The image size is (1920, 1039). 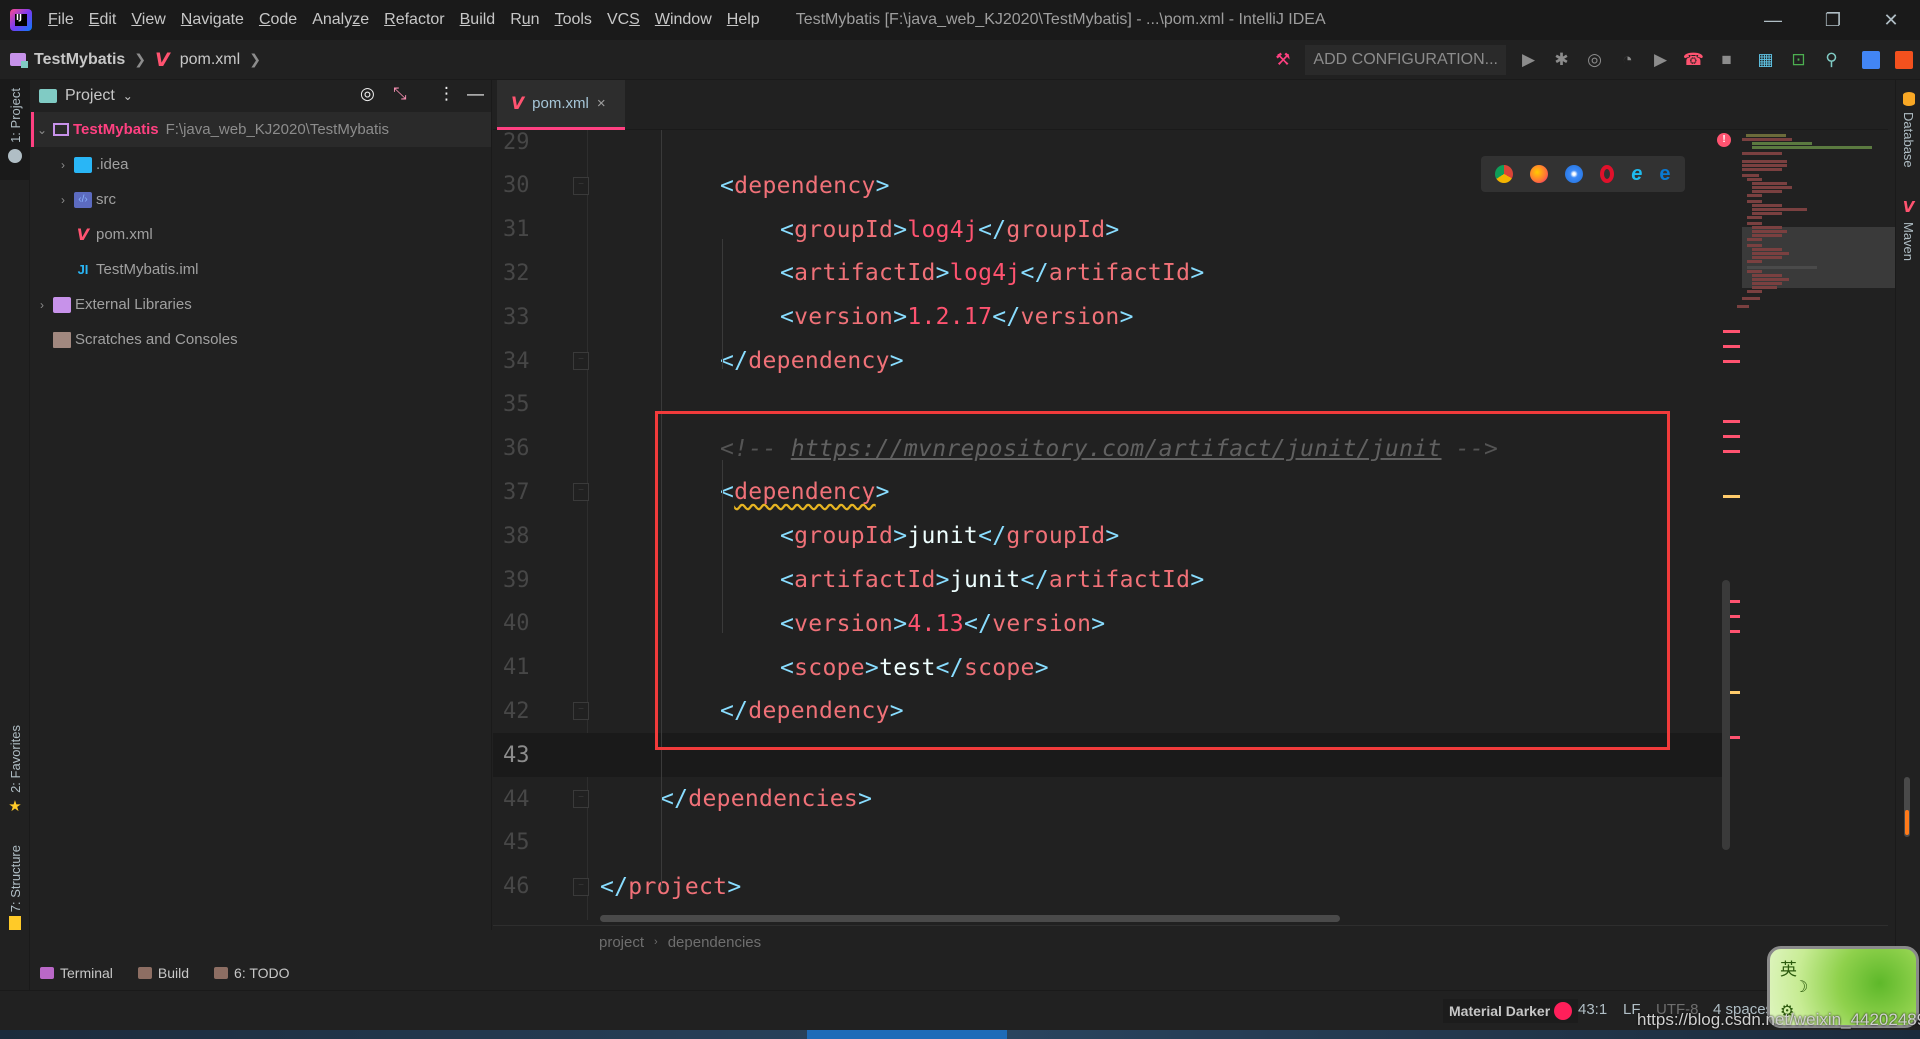 I want to click on tree-item-pom: V pom.xml, so click(x=261, y=234).